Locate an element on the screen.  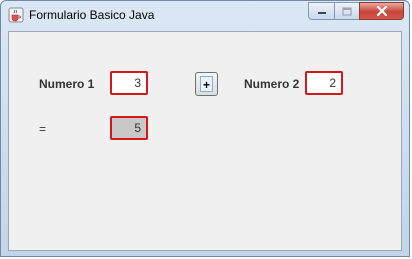
result-field is located at coordinates (129, 128).